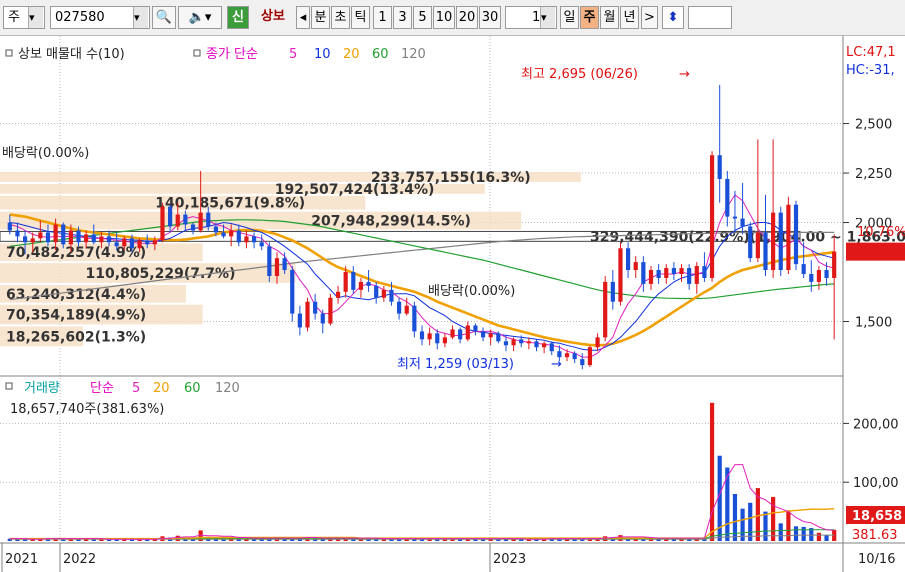  I want to click on volume-profile-label: 18,265,602(1.3%), so click(76, 337).